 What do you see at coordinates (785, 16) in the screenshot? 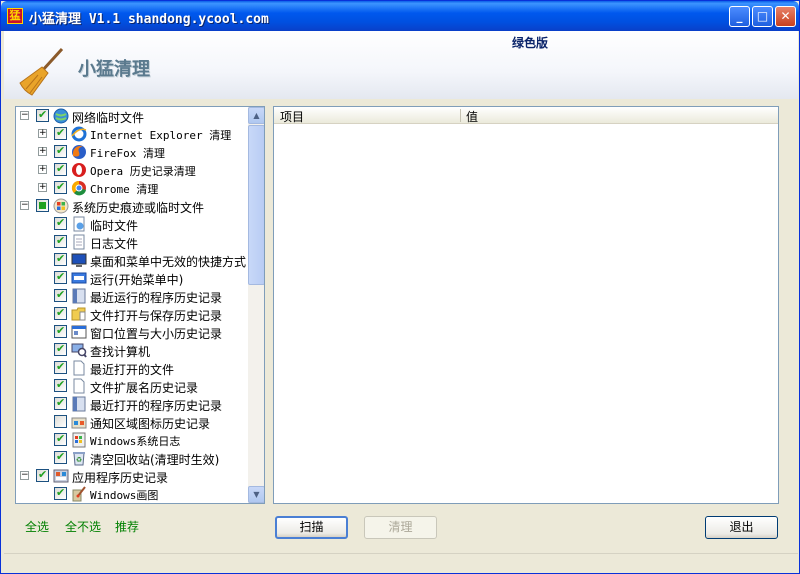
I see `close-button: ✕` at bounding box center [785, 16].